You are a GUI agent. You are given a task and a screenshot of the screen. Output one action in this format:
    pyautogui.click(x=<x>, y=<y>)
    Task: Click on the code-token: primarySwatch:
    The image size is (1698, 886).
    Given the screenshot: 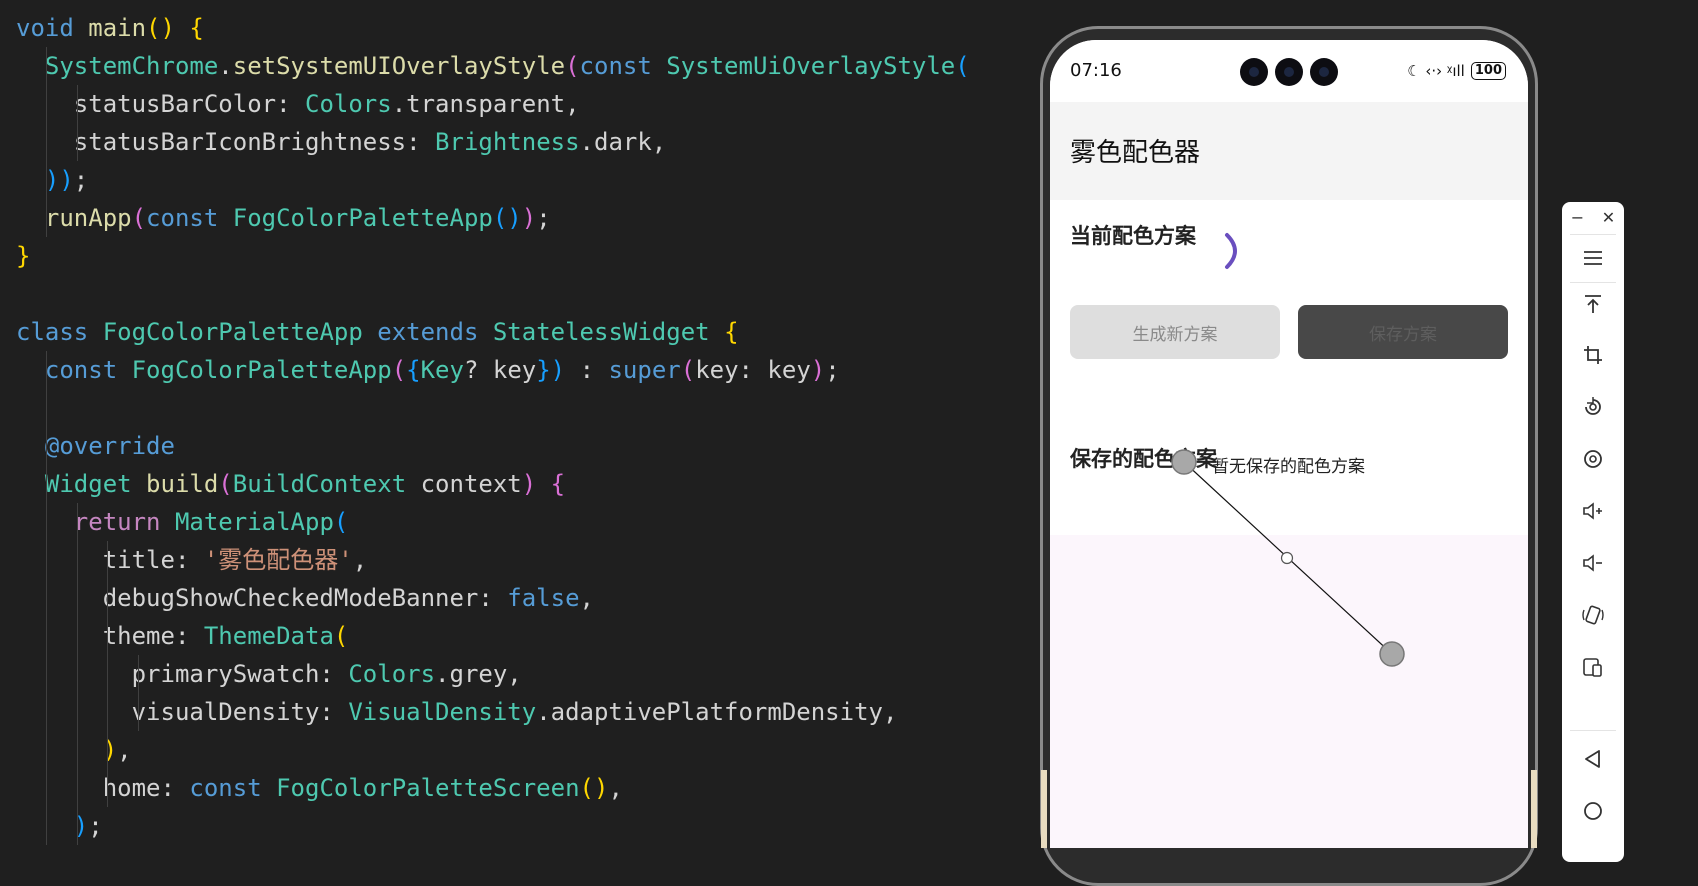 What is the action you would take?
    pyautogui.click(x=182, y=674)
    